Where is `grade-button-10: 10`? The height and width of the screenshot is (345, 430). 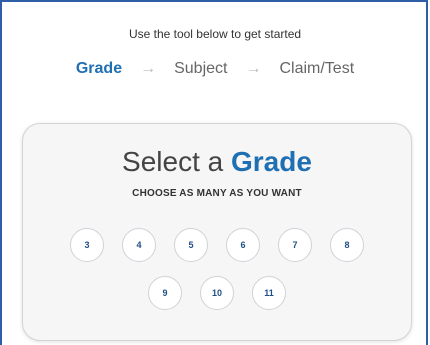 grade-button-10: 10 is located at coordinates (217, 293).